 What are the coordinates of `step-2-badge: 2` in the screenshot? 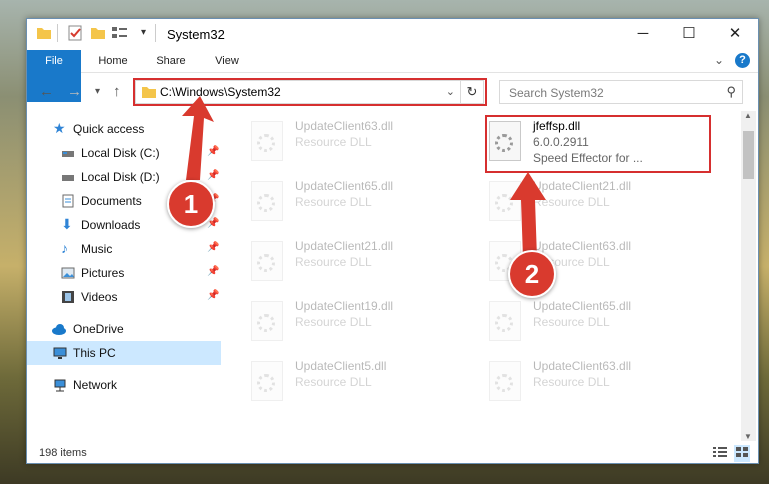 It's located at (532, 274).